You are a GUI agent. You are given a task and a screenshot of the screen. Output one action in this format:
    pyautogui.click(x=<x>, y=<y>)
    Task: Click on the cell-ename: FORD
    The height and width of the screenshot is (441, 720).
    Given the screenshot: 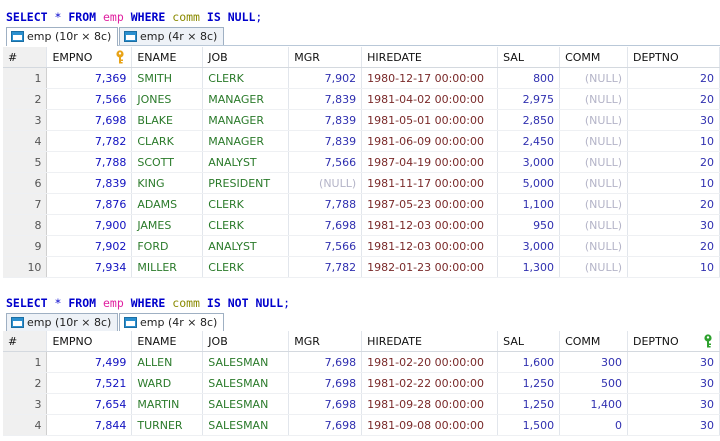 What is the action you would take?
    pyautogui.click(x=167, y=246)
    